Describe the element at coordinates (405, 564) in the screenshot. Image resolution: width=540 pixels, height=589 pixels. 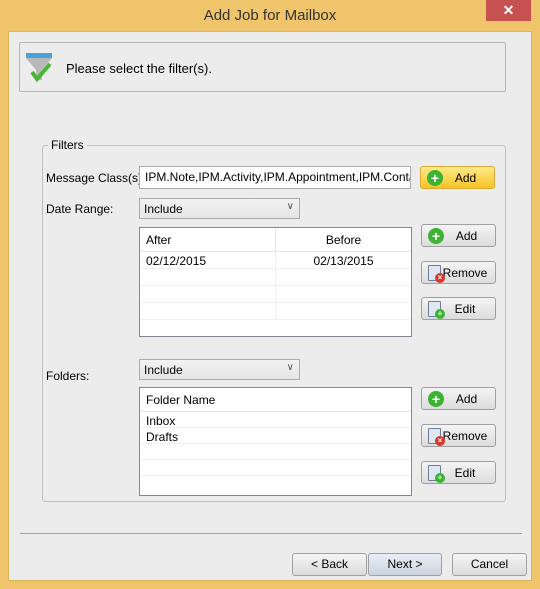
I see `next-button: Next >` at that location.